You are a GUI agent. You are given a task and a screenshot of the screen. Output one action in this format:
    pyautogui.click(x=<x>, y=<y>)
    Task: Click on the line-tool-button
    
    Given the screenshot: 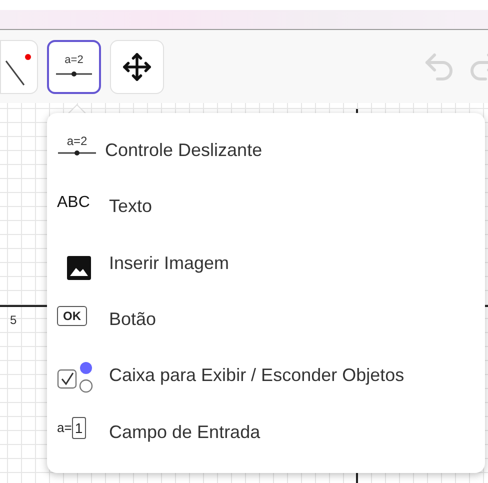 What is the action you would take?
    pyautogui.click(x=19, y=67)
    